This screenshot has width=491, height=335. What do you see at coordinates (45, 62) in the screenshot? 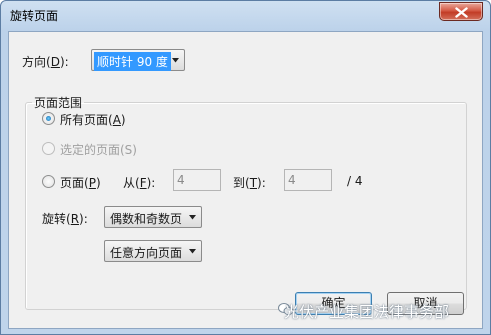
I see `direction-label: 方向(D):` at bounding box center [45, 62].